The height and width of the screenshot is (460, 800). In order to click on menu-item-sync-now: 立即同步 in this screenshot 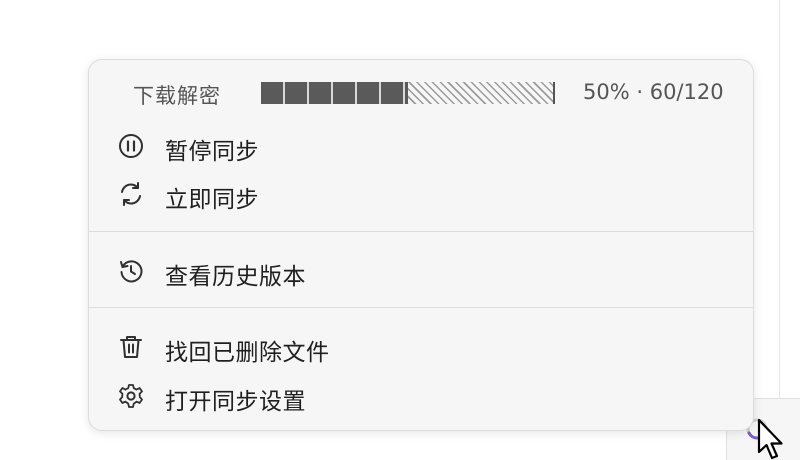, I will do `click(421, 193)`.